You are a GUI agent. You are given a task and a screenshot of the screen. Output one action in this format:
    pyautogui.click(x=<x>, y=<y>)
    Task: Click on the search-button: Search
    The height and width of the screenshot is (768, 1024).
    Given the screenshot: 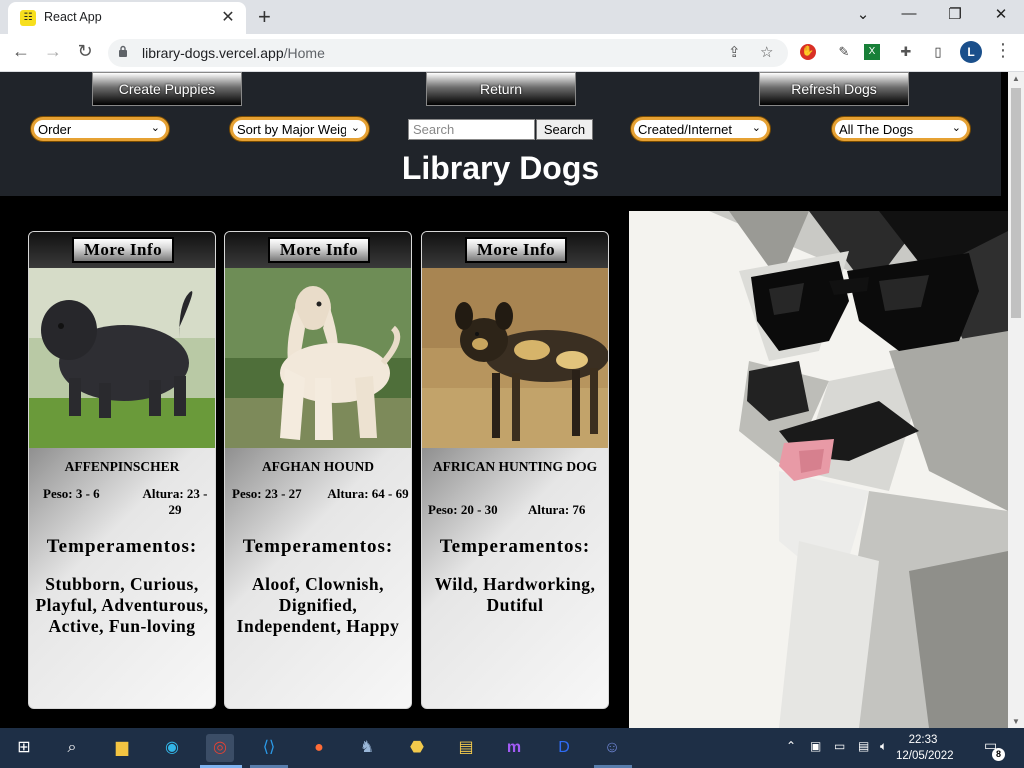 What is the action you would take?
    pyautogui.click(x=564, y=129)
    